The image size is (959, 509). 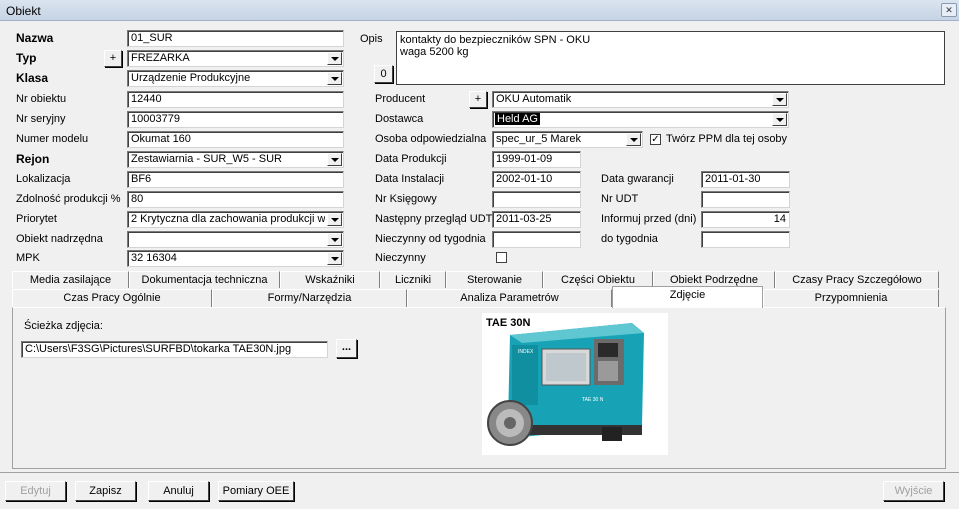 What do you see at coordinates (745, 239) in the screenshot?
I see `do-tygodnia-input` at bounding box center [745, 239].